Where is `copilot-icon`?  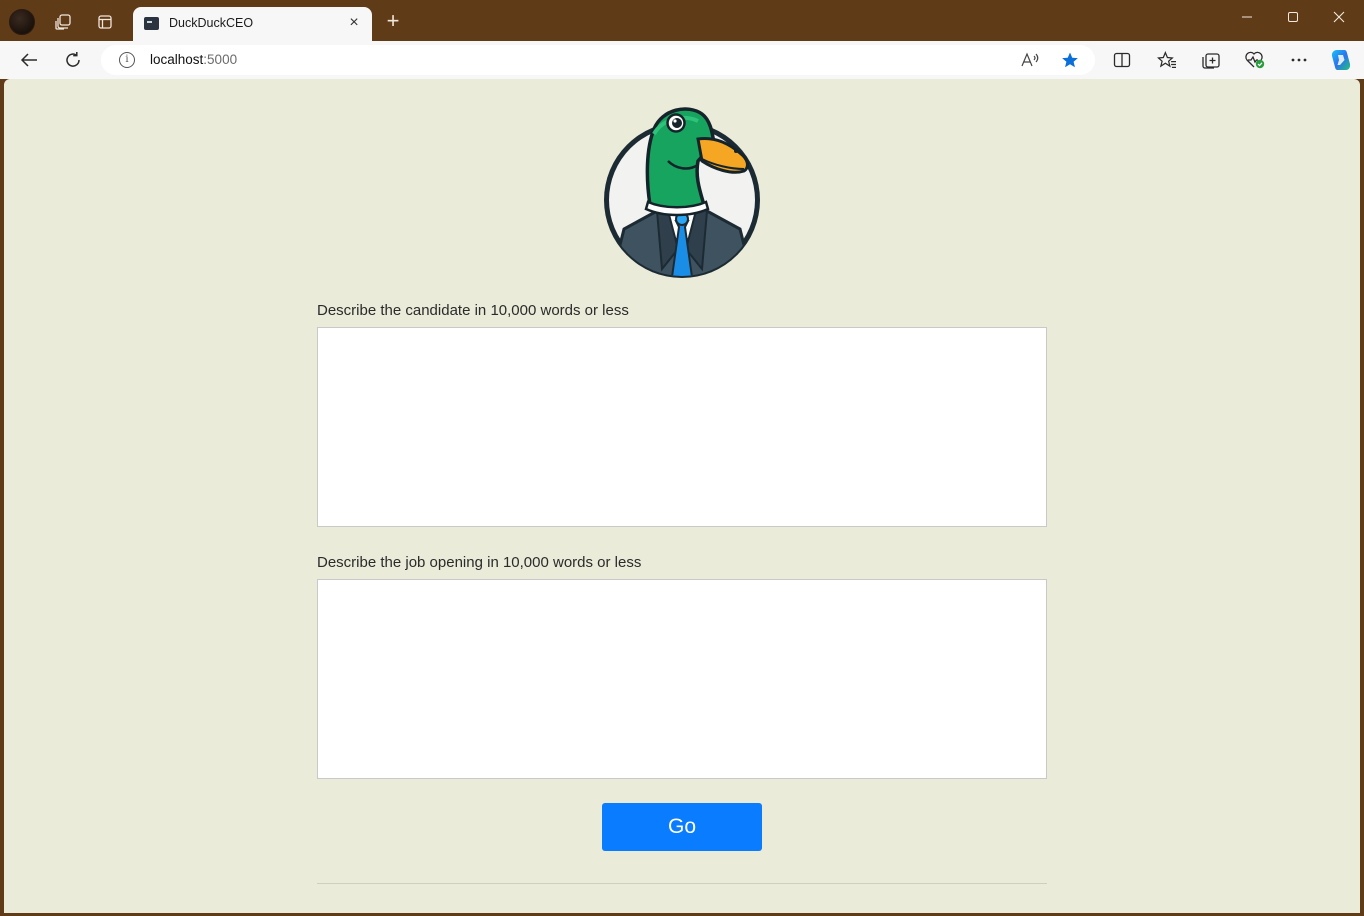 copilot-icon is located at coordinates (1341, 60).